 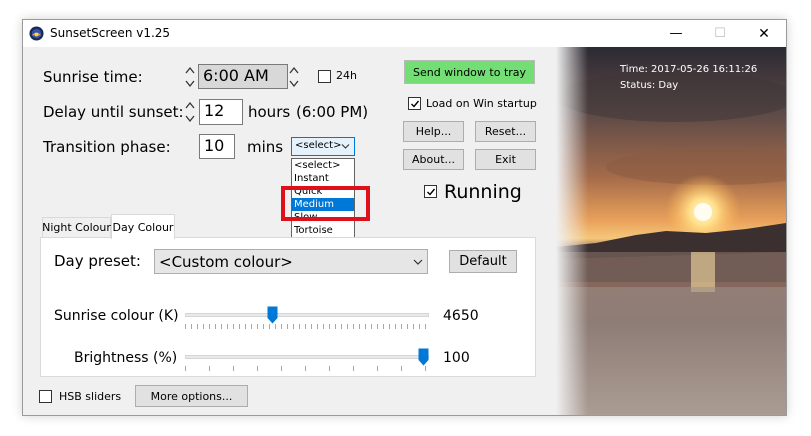 What do you see at coordinates (483, 192) in the screenshot?
I see `running-label: Running` at bounding box center [483, 192].